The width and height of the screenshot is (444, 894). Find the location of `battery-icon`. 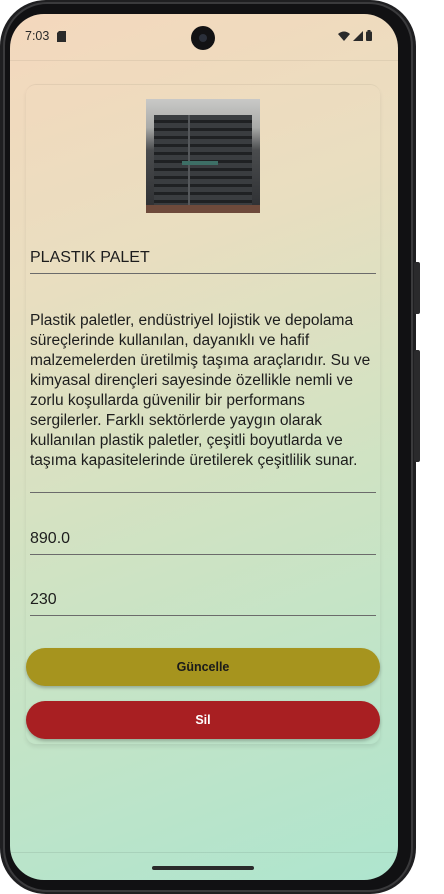

battery-icon is located at coordinates (369, 35).